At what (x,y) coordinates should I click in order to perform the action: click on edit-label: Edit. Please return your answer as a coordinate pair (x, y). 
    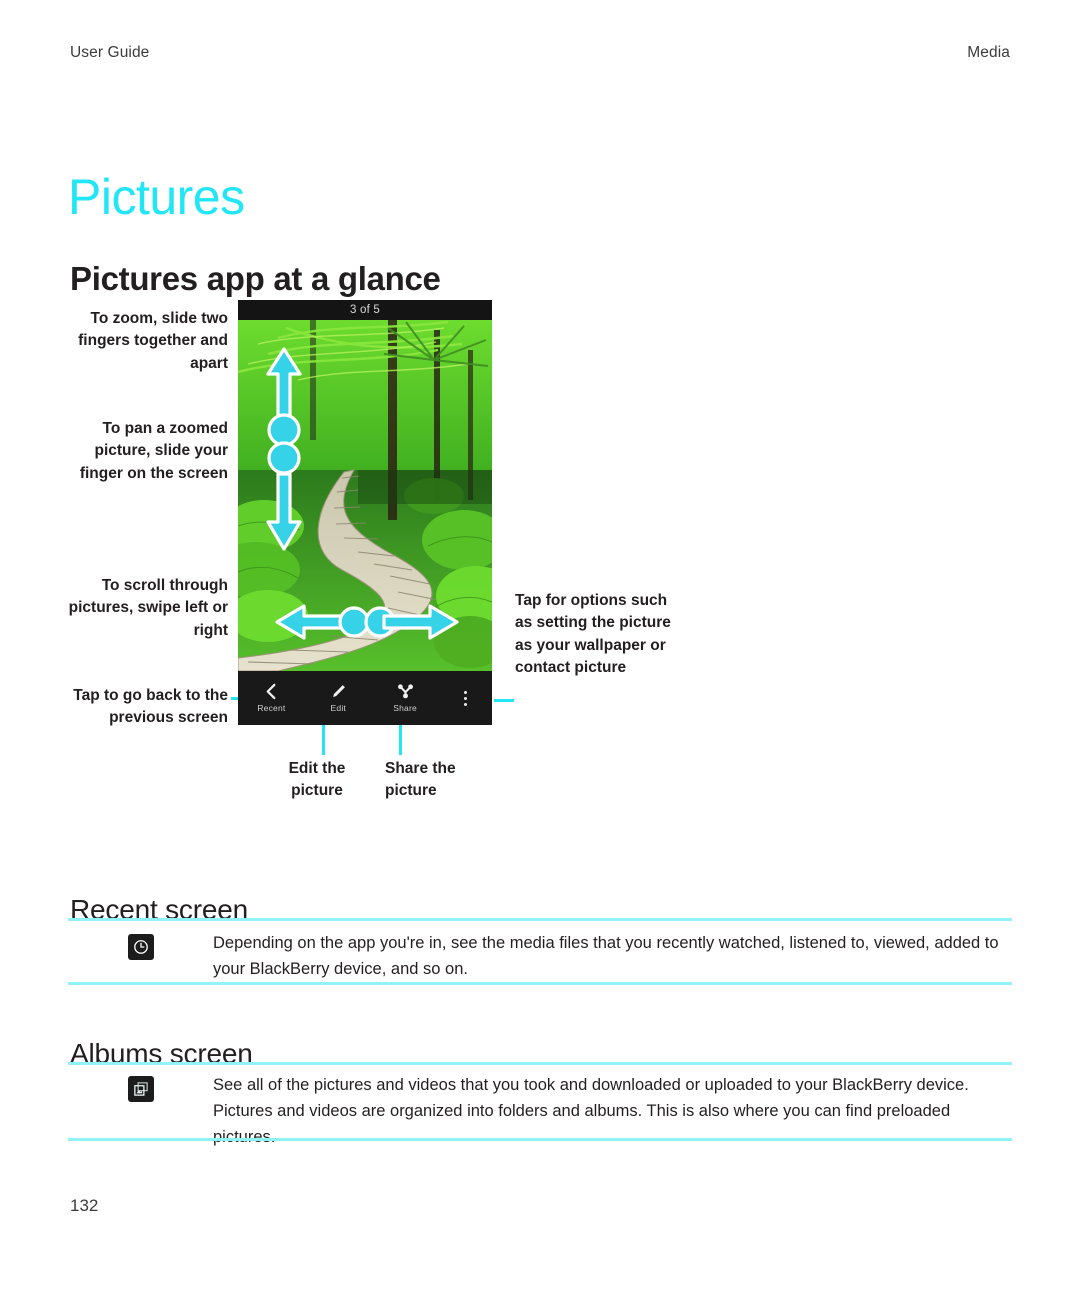
    Looking at the image, I should click on (338, 708).